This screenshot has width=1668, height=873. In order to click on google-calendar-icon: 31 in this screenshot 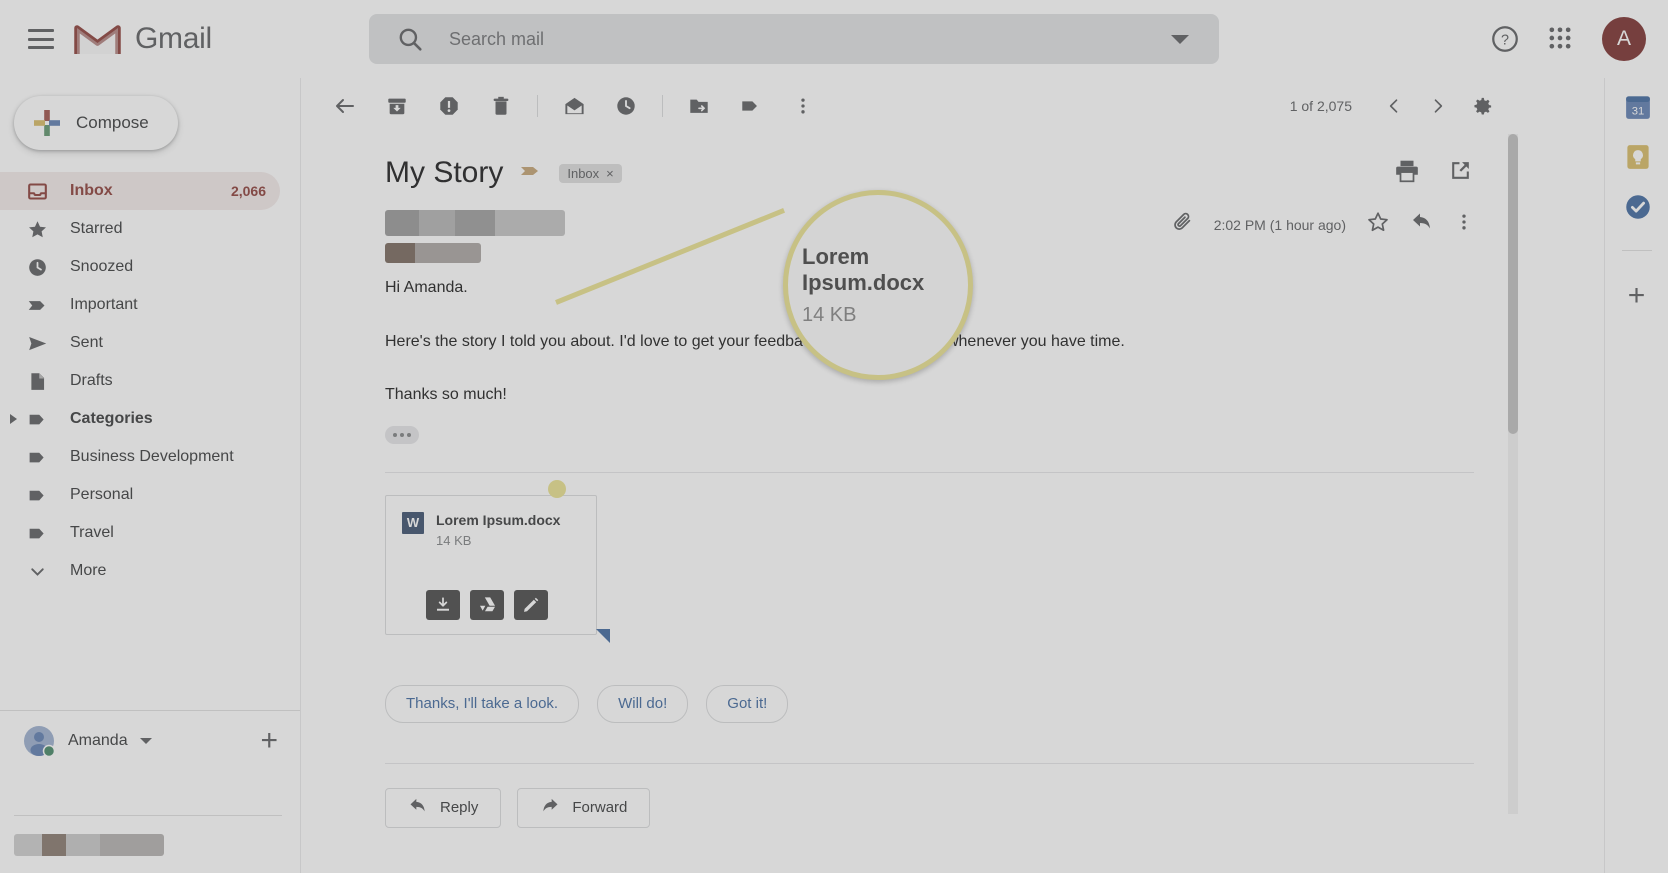, I will do `click(1637, 106)`.